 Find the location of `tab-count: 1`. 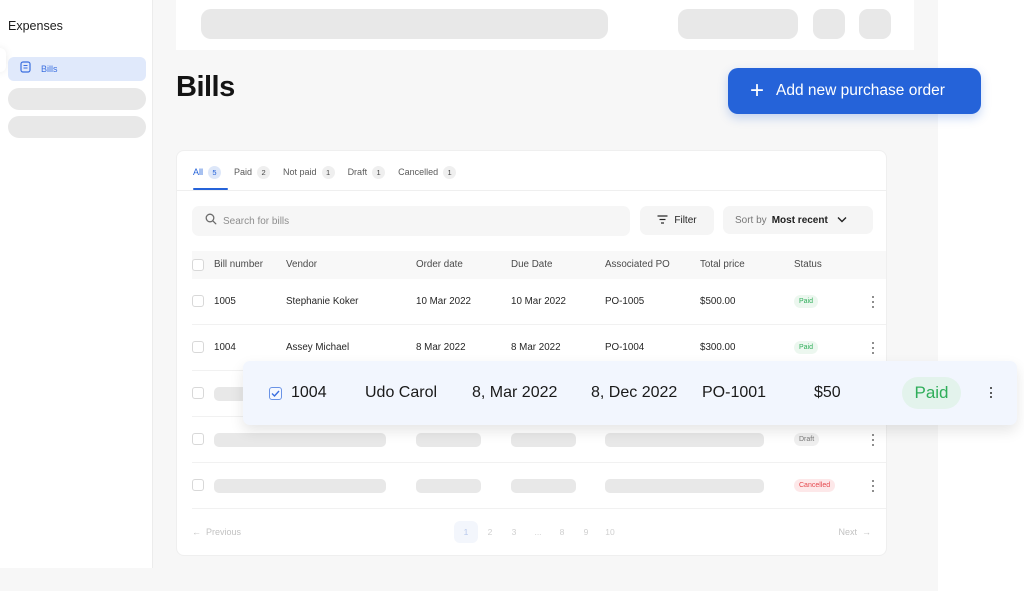

tab-count: 1 is located at coordinates (450, 172).